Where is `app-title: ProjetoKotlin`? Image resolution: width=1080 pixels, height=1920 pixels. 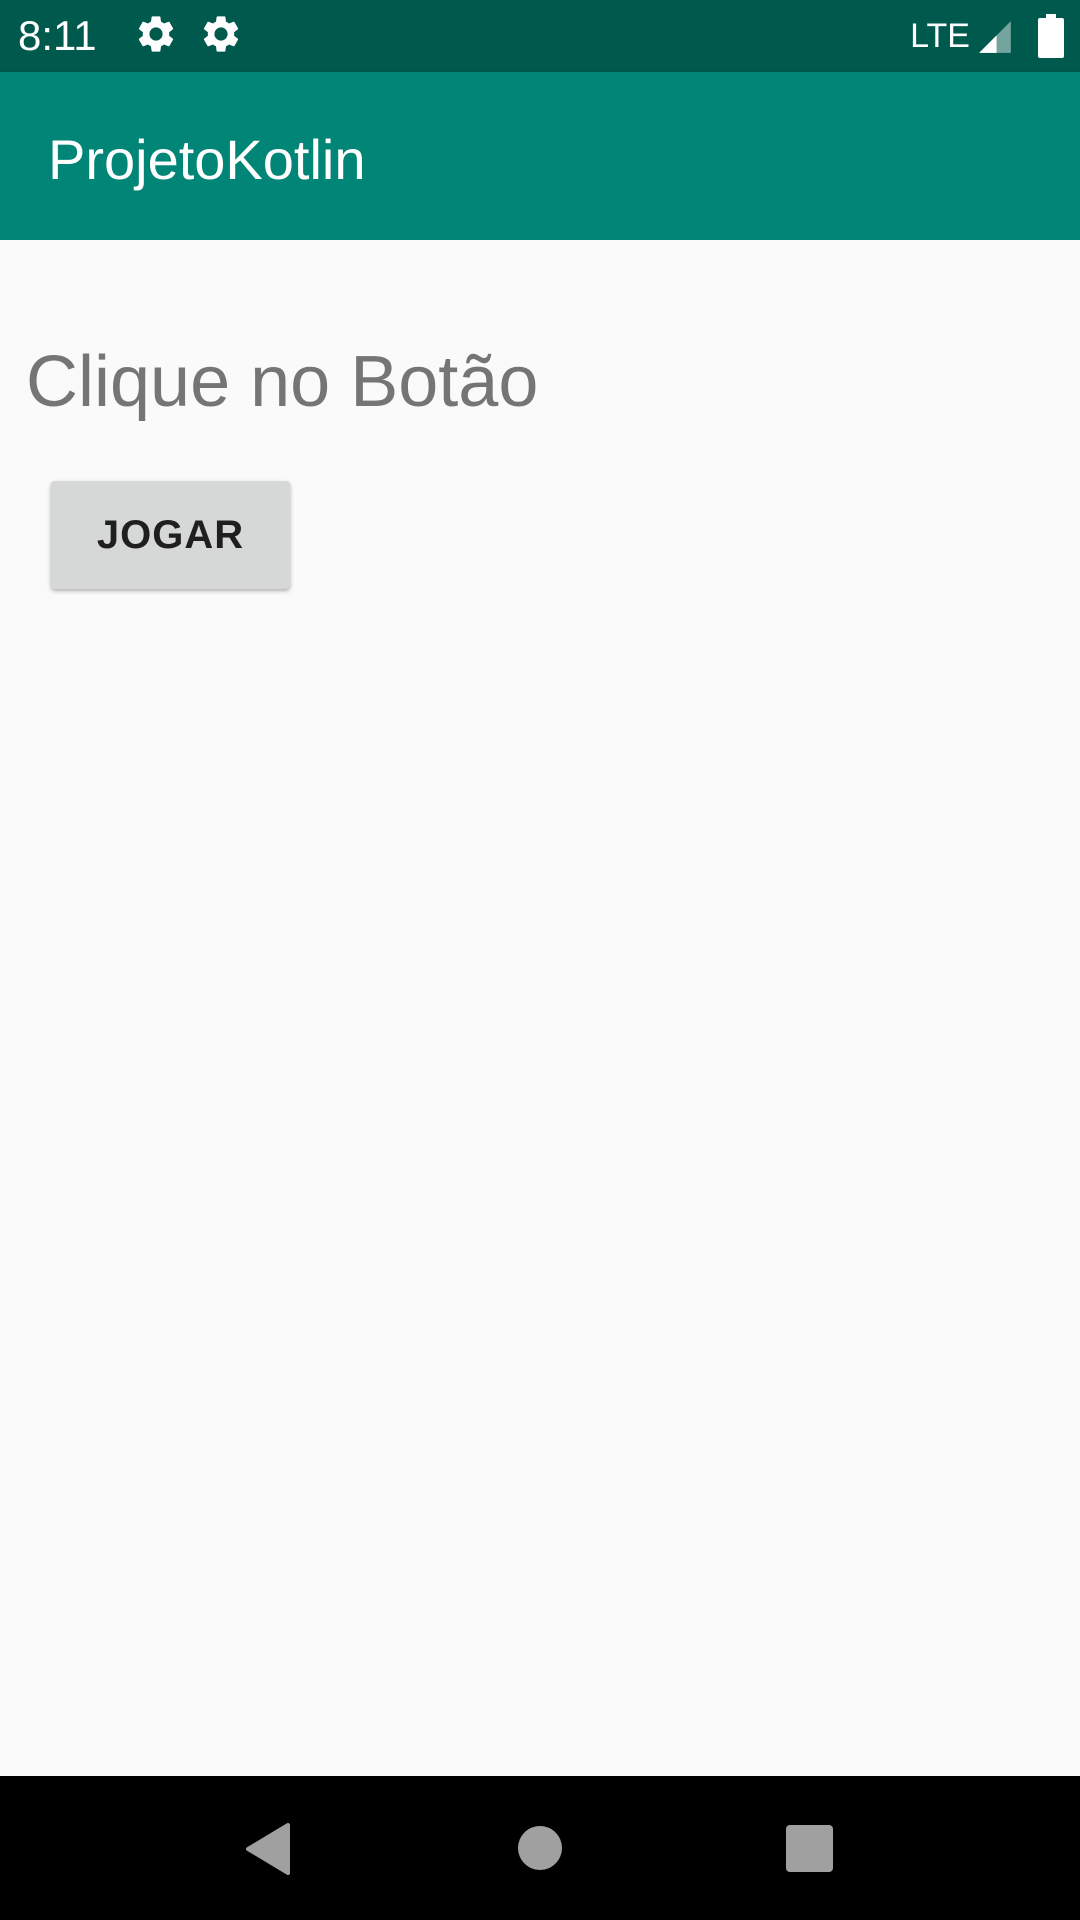 app-title: ProjetoKotlin is located at coordinates (207, 159).